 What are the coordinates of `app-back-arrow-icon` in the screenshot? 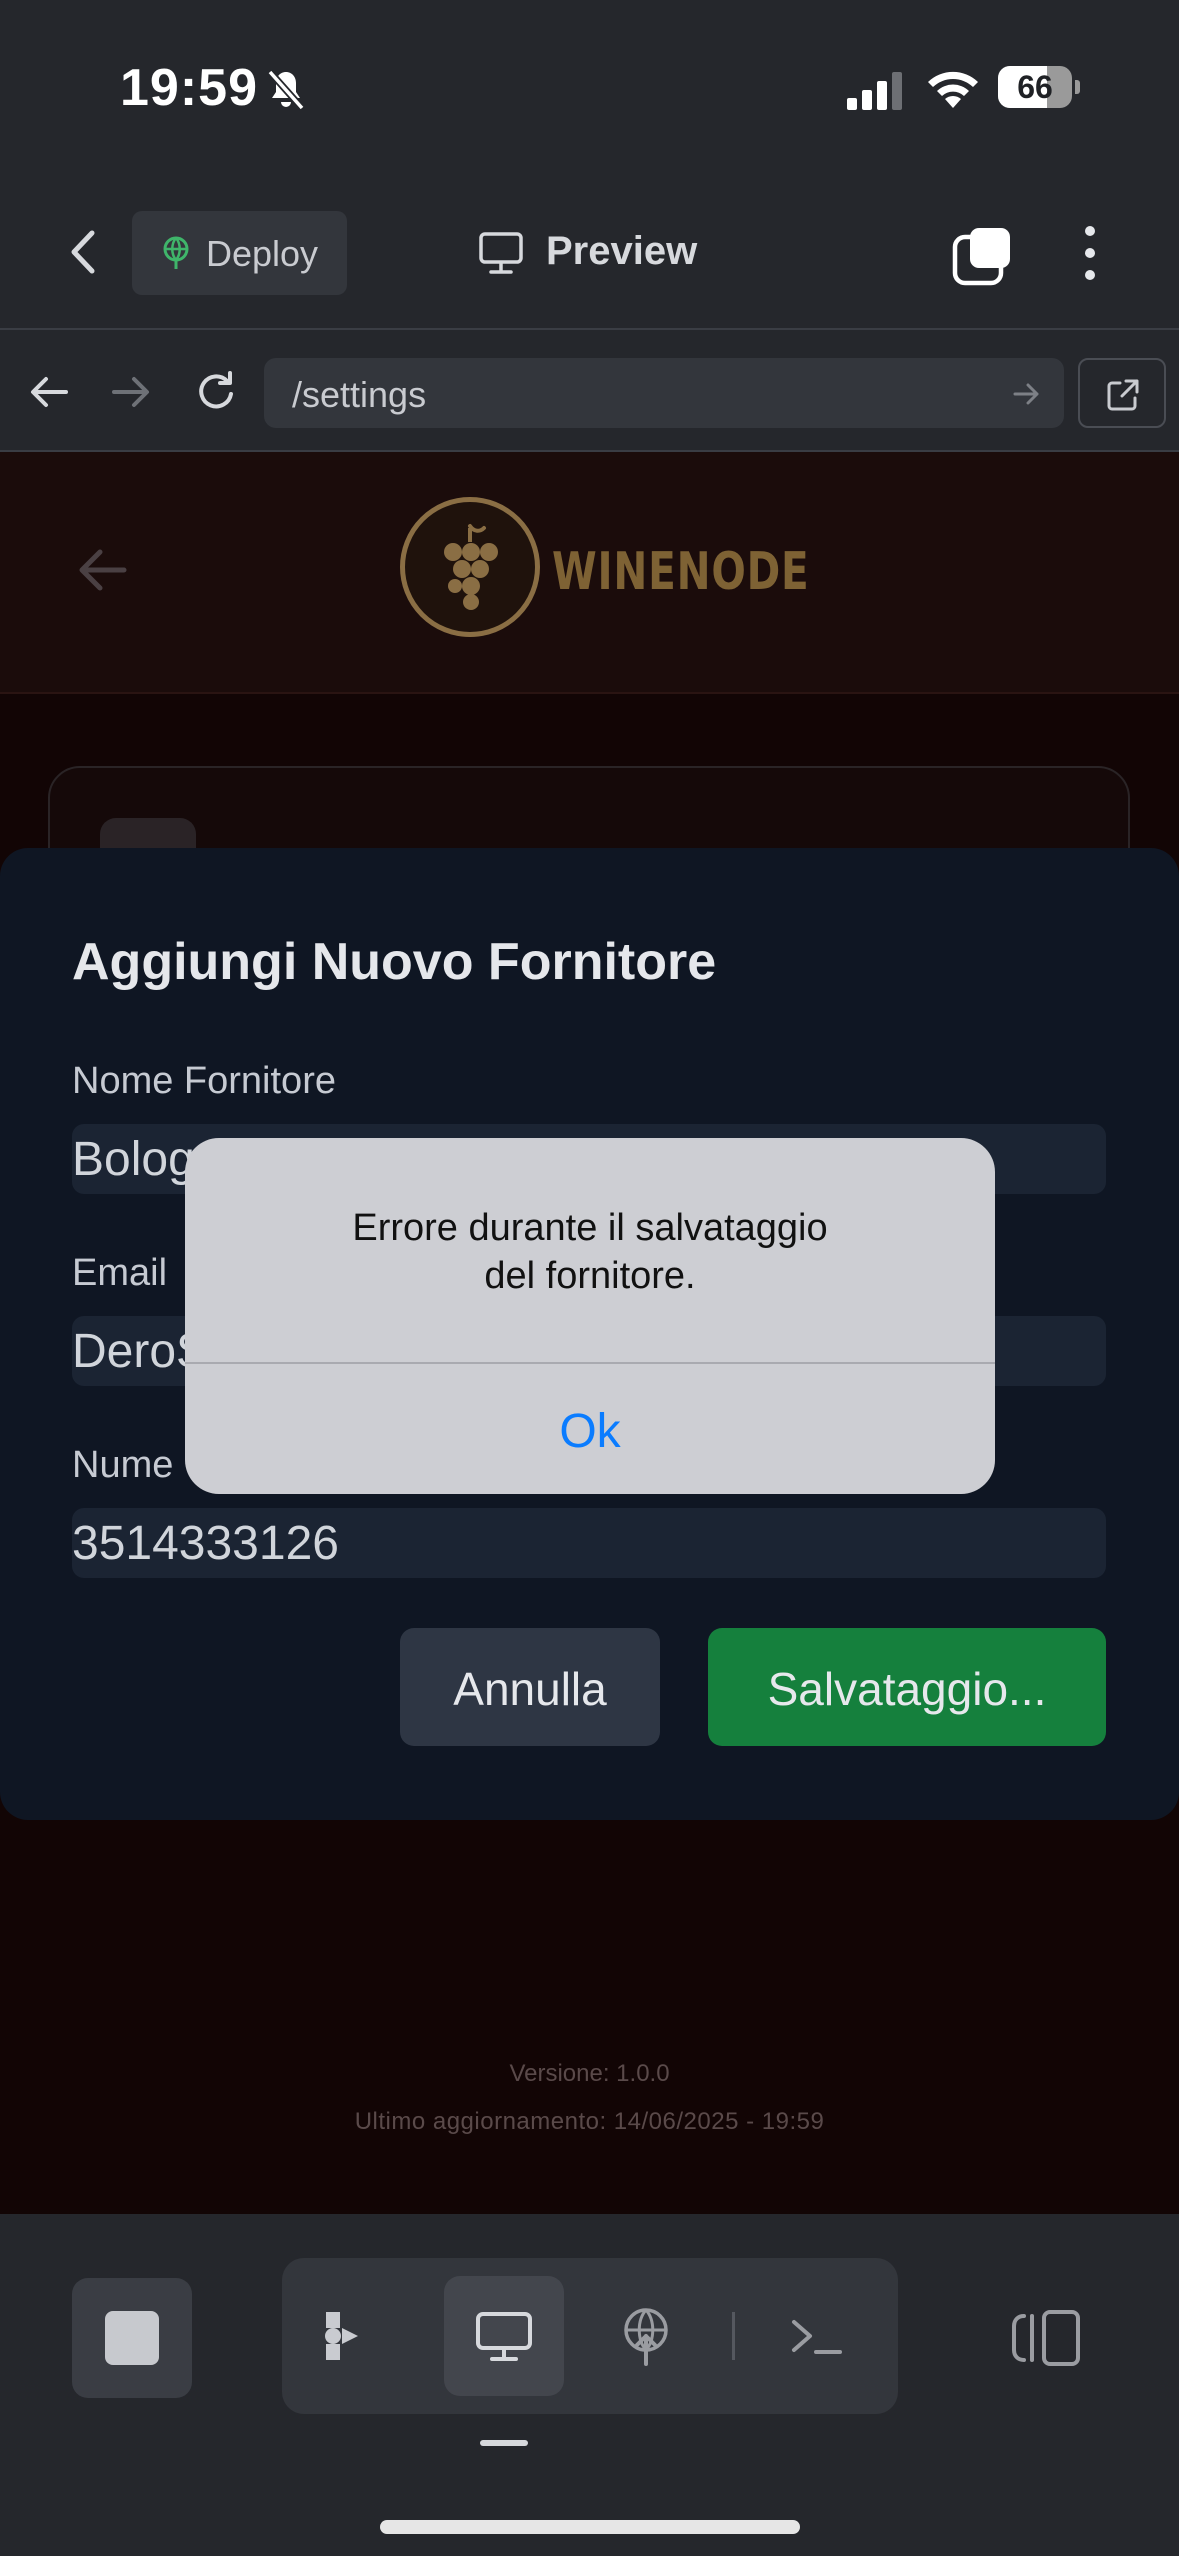 It's located at (102, 570).